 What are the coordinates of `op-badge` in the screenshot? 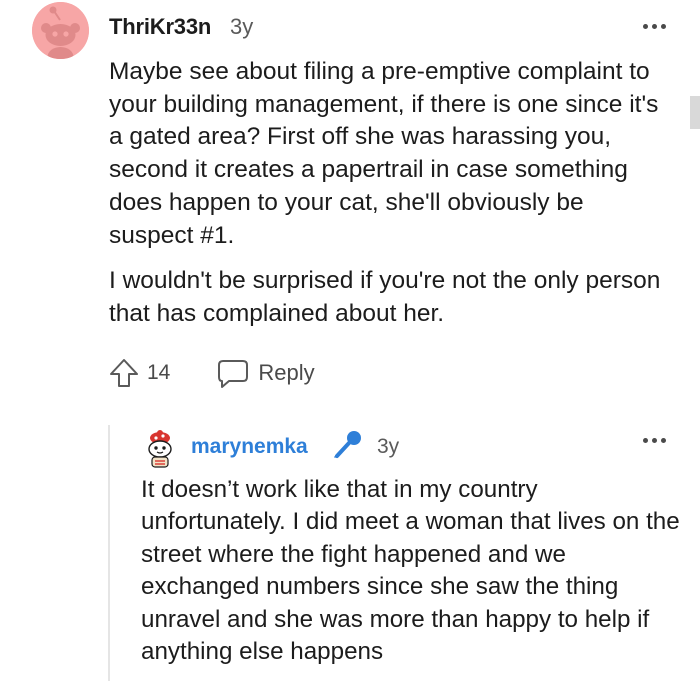 It's located at (347, 445).